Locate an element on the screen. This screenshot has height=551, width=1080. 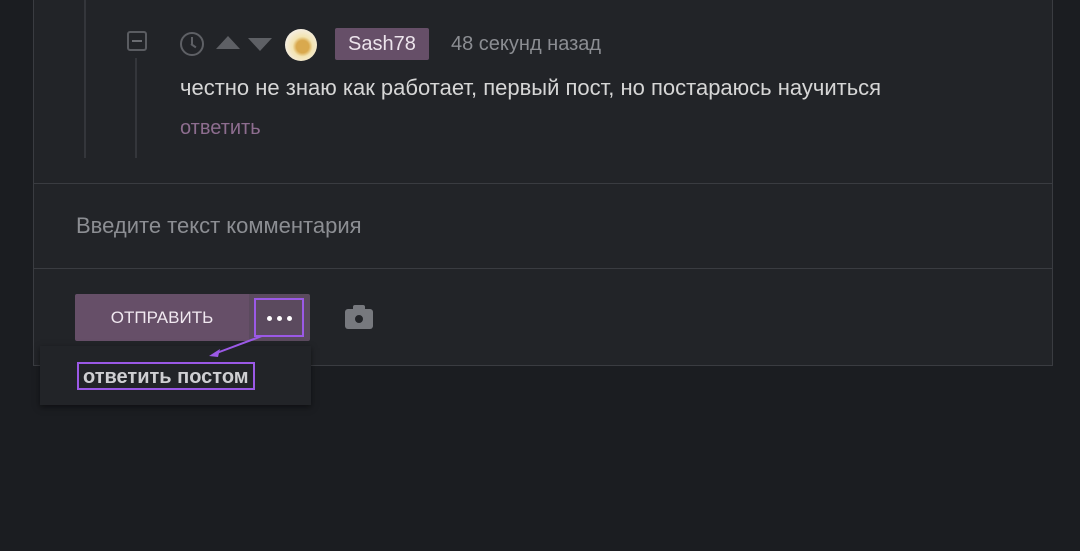
divider-bottom is located at coordinates (543, 268).